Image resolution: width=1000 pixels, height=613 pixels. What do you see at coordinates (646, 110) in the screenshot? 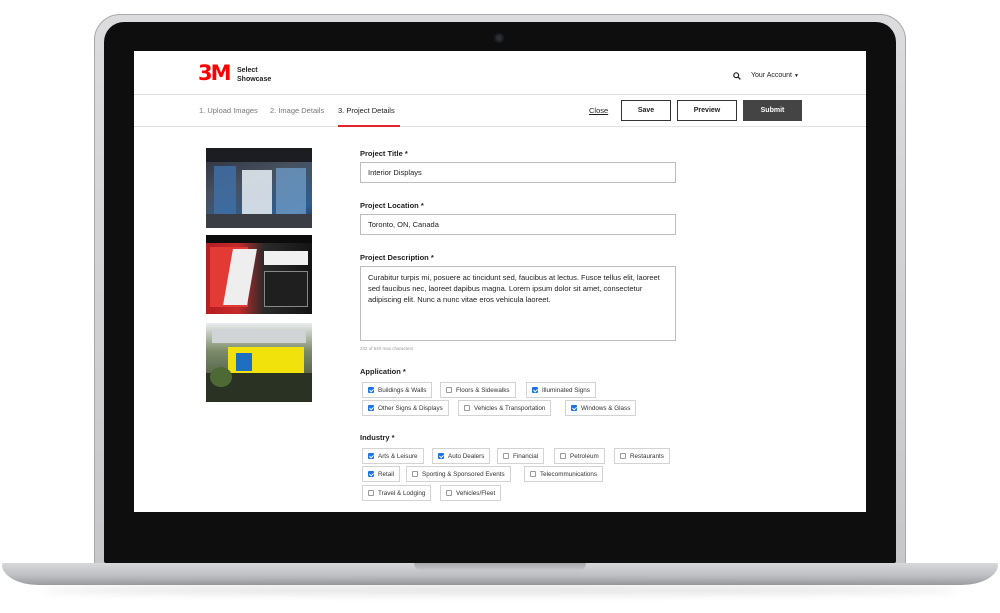
I see `save-button: Save` at bounding box center [646, 110].